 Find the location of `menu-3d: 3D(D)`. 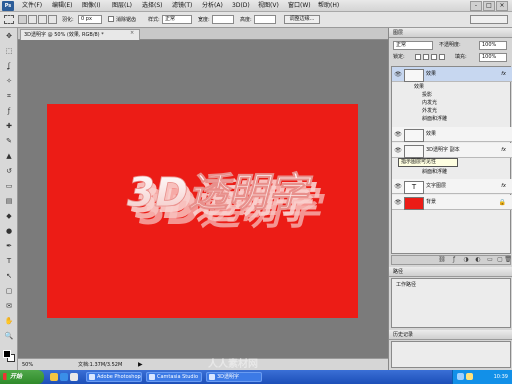

menu-3d: 3D(D) is located at coordinates (241, 6).